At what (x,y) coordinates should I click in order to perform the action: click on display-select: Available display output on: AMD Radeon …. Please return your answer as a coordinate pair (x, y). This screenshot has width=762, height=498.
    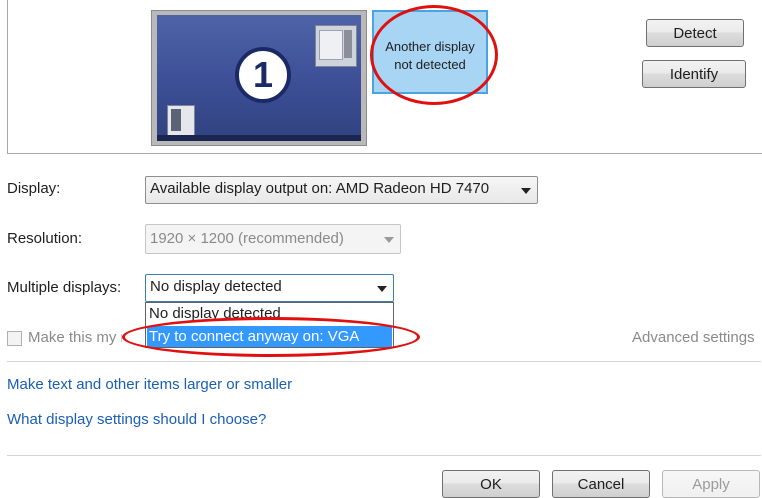
    Looking at the image, I should click on (341, 190).